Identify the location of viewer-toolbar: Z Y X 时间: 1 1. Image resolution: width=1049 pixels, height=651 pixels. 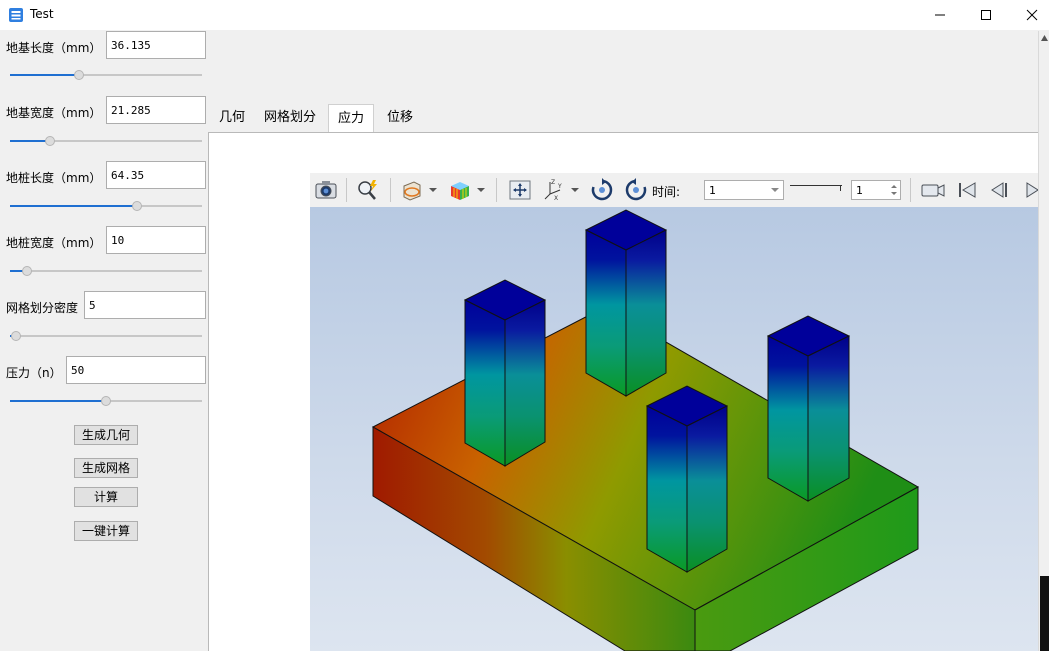
(674, 190).